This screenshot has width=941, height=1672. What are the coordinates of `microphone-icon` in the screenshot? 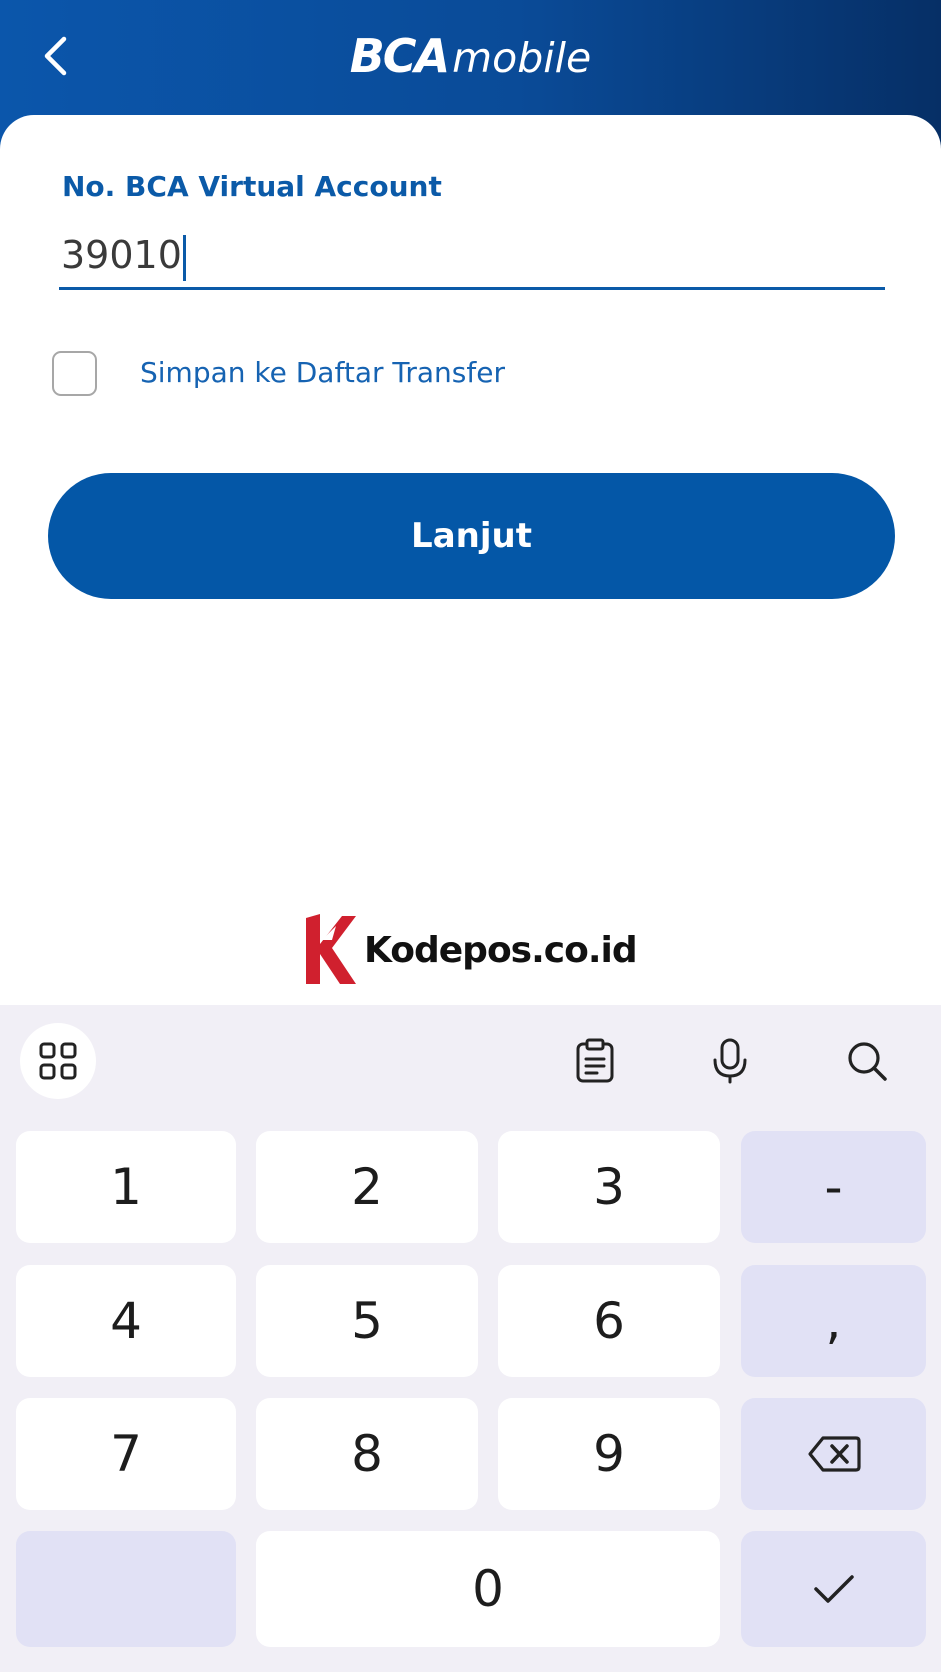 It's located at (730, 1061).